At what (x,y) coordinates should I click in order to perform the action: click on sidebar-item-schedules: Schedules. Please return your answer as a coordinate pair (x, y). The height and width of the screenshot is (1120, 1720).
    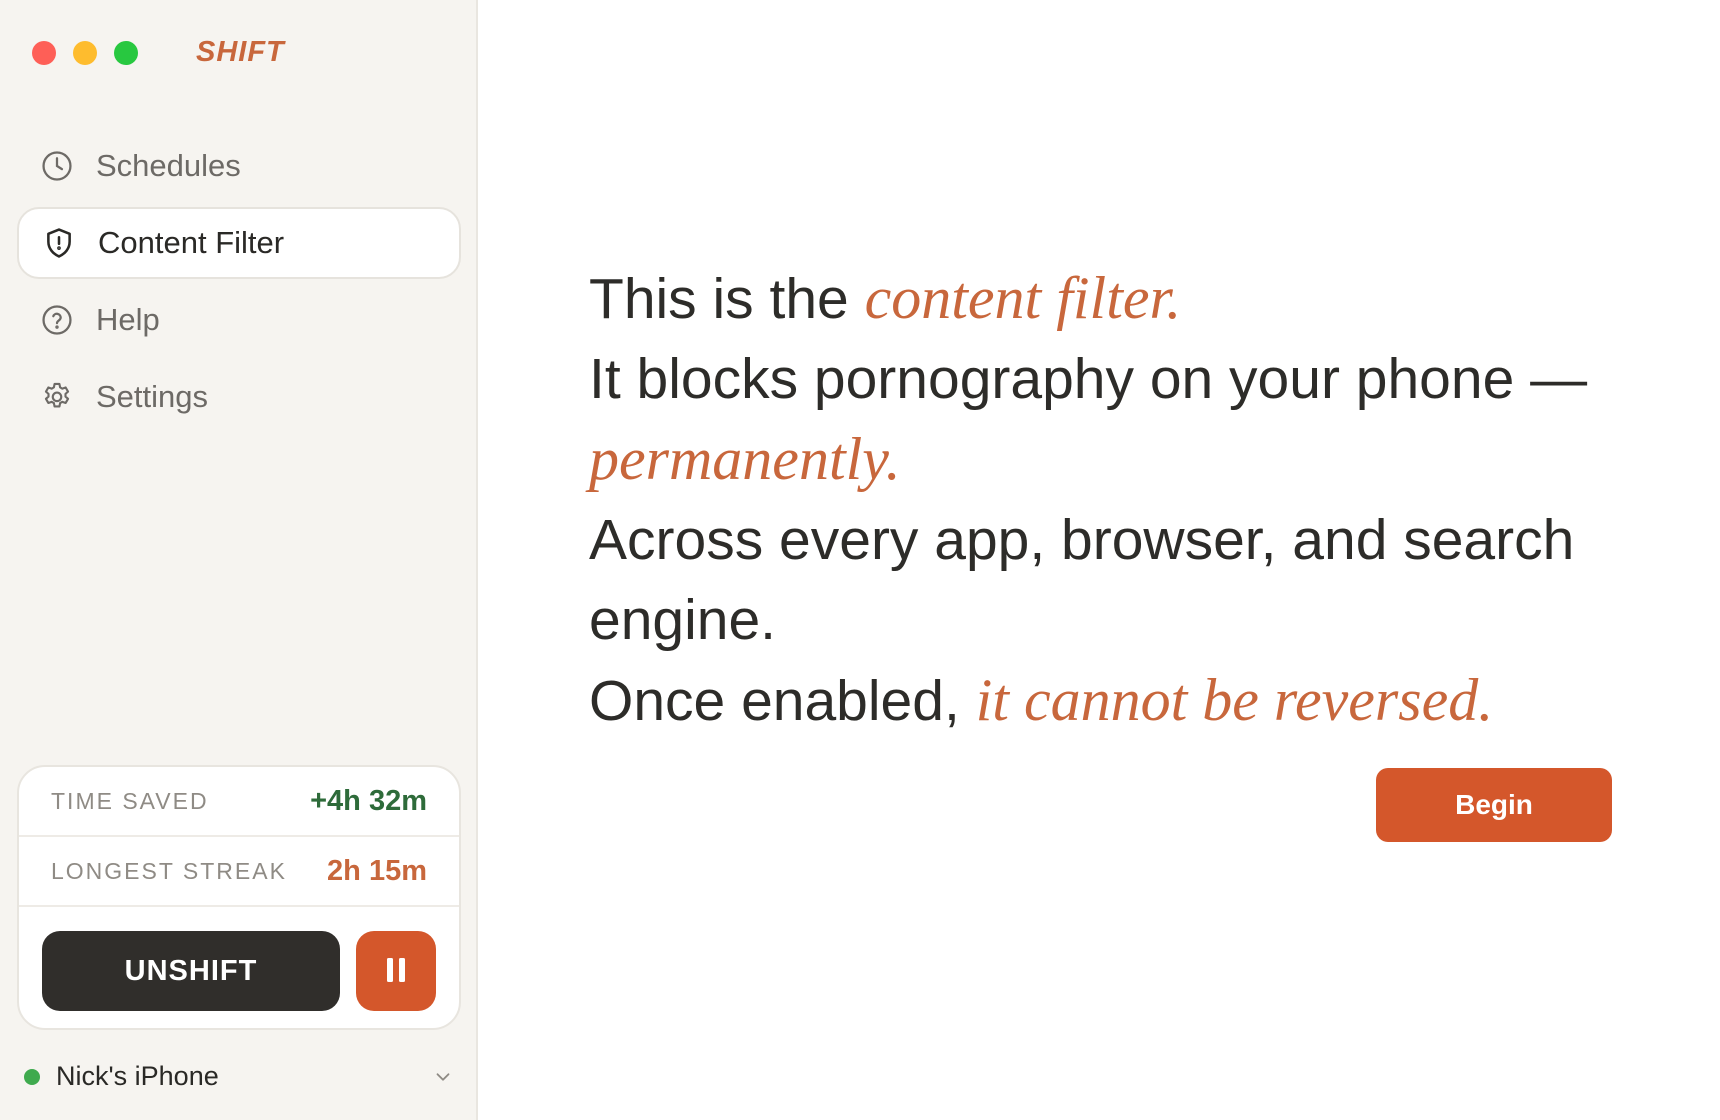
    Looking at the image, I should click on (239, 166).